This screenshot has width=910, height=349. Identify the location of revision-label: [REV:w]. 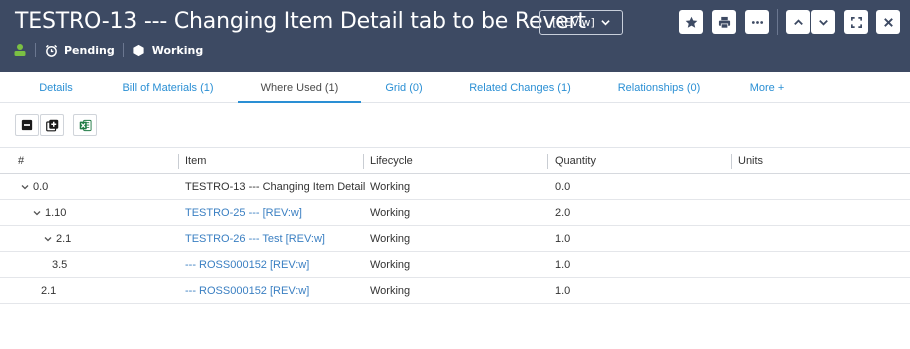
(573, 22).